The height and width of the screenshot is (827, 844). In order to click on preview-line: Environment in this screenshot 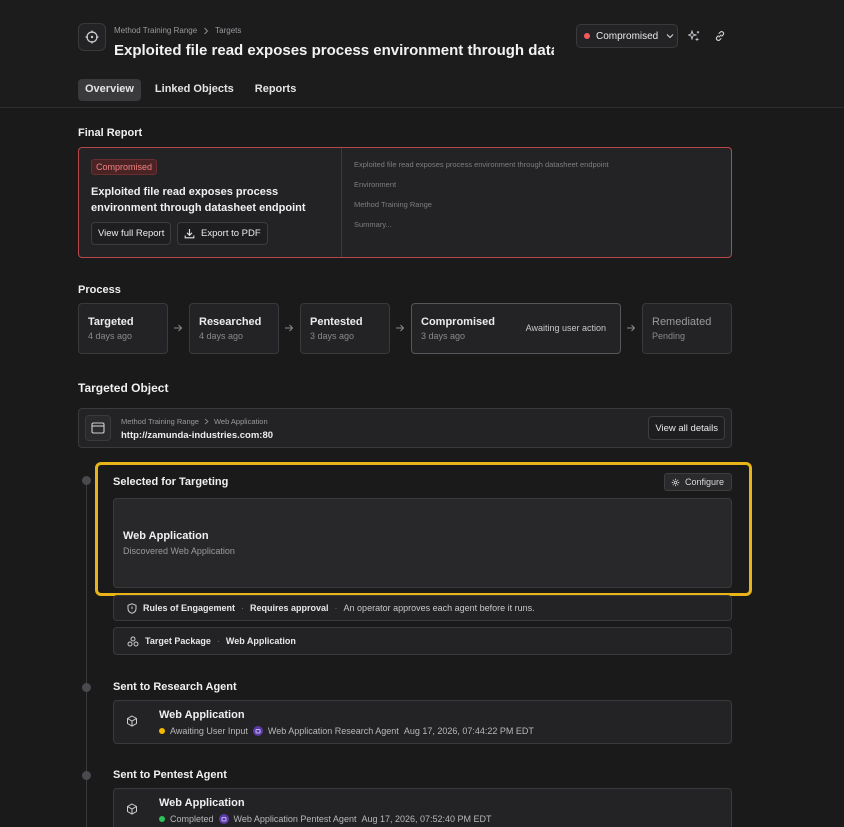, I will do `click(375, 184)`.